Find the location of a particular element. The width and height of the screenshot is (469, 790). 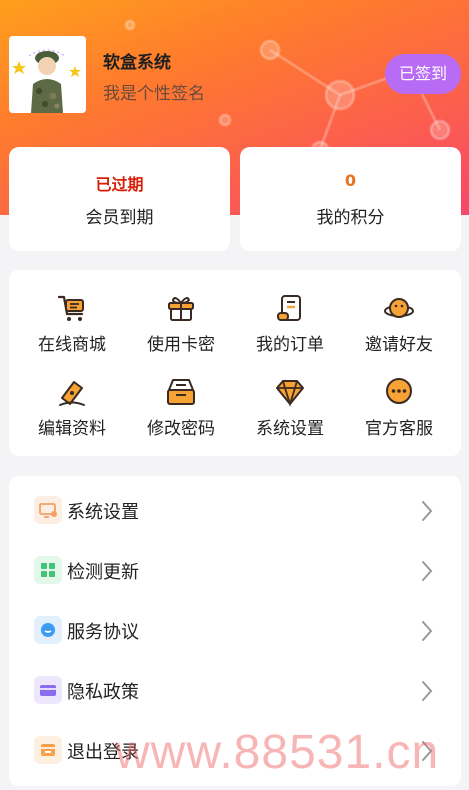

monitor-settings-icon is located at coordinates (48, 510).